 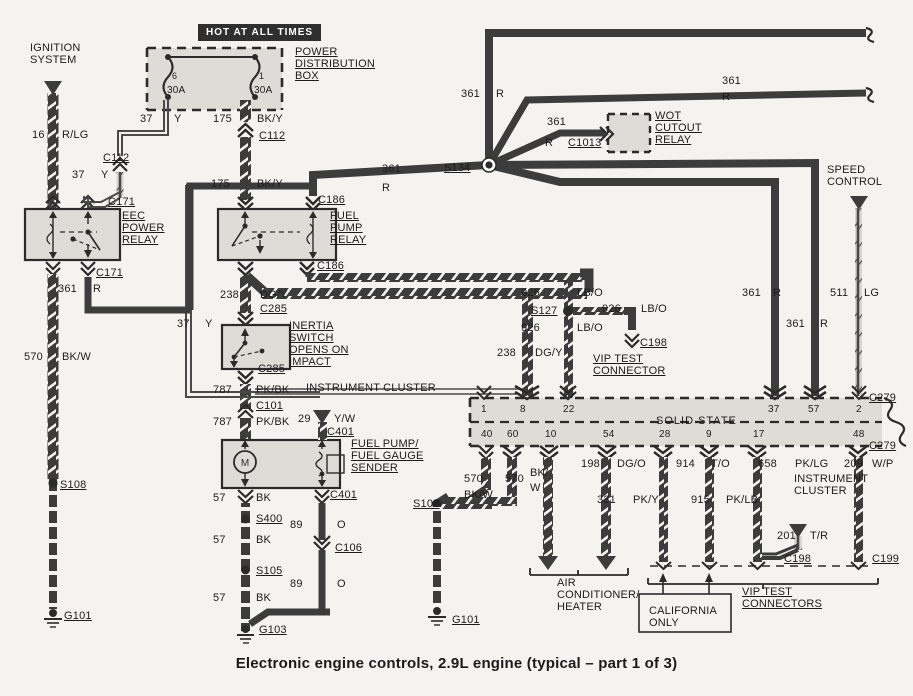 I want to click on label-vip-test-connectors: VIP TEST CONNECTORS, so click(x=782, y=598).